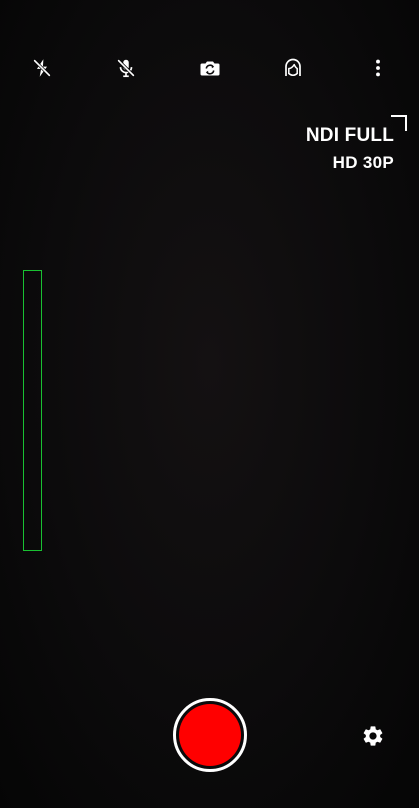 The image size is (419, 808). Describe the element at coordinates (32, 410) in the screenshot. I see `audio-level-meter` at that location.